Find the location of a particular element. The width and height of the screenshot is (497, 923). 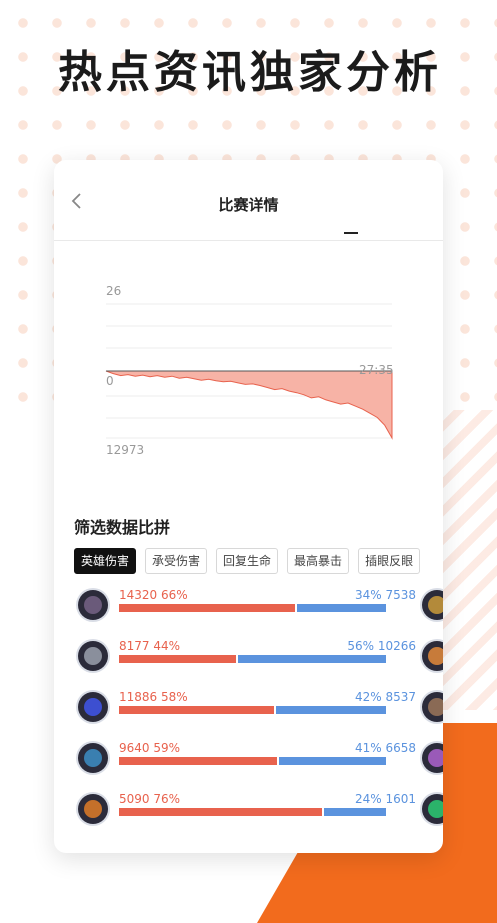

right-value: 24% 1601 is located at coordinates (385, 799).